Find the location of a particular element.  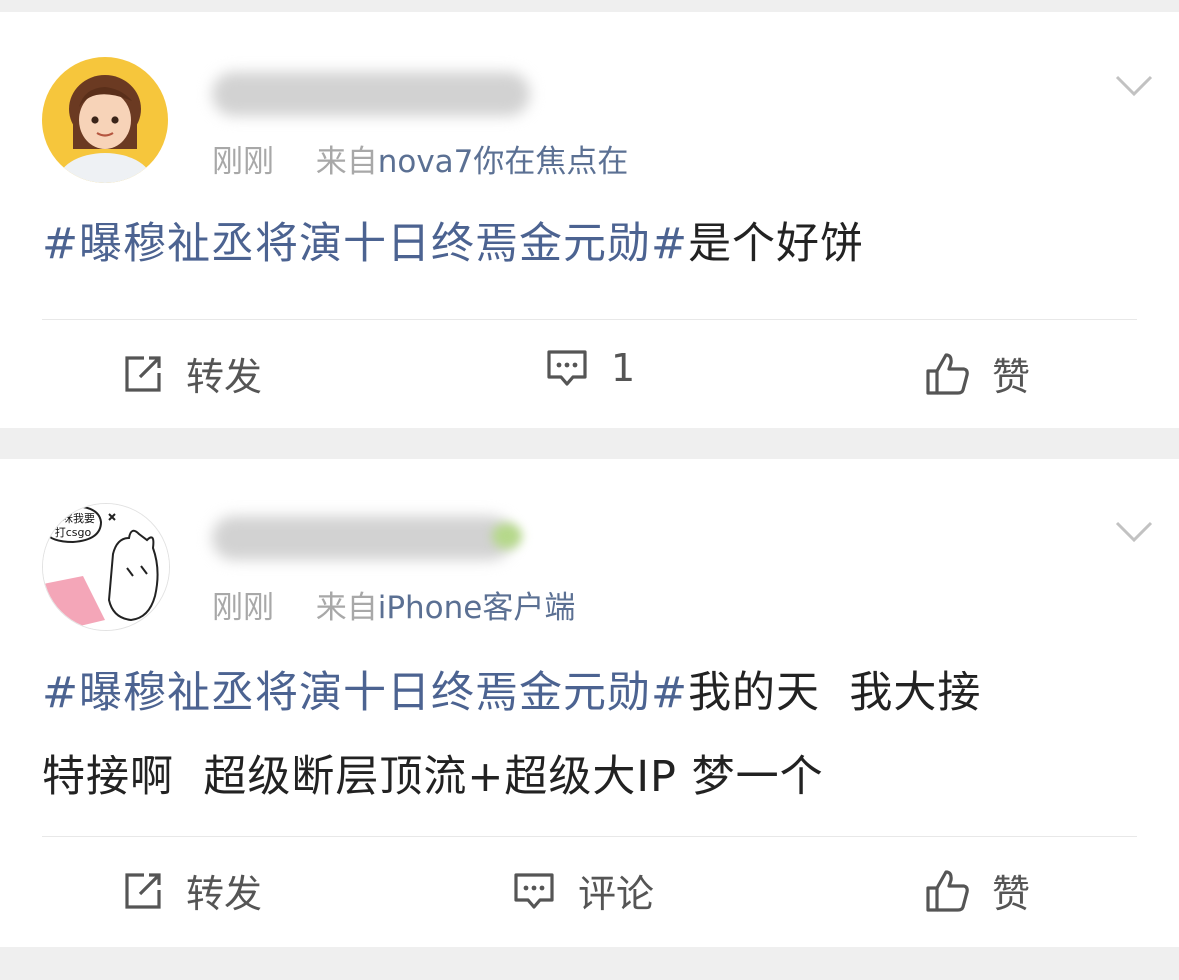

post-content: #曝穆祉丞将演十日终焉金元勋#是个好饼 is located at coordinates (592, 244).